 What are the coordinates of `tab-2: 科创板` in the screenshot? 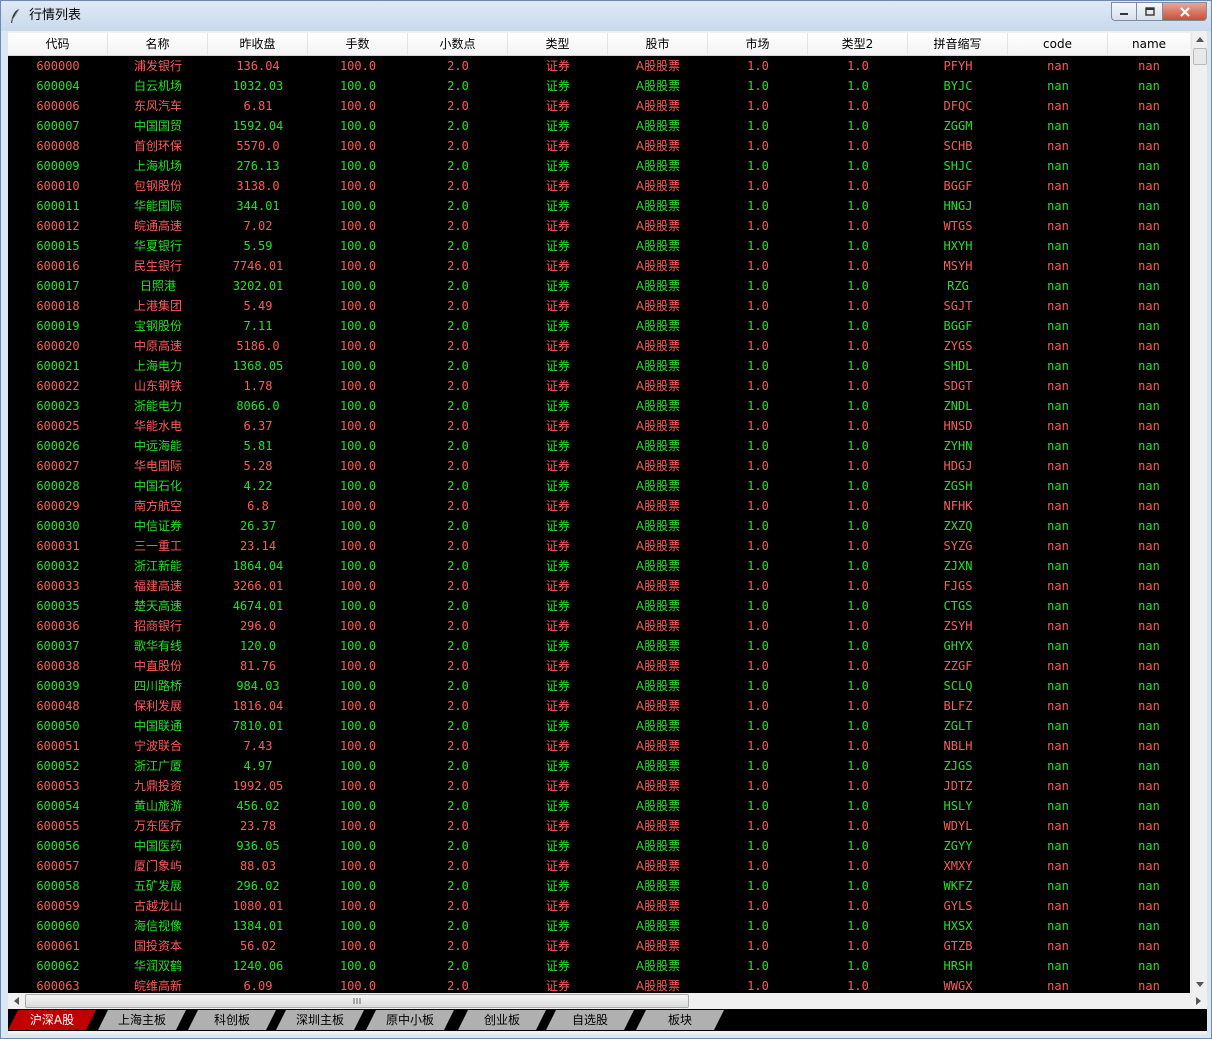 It's located at (232, 1020).